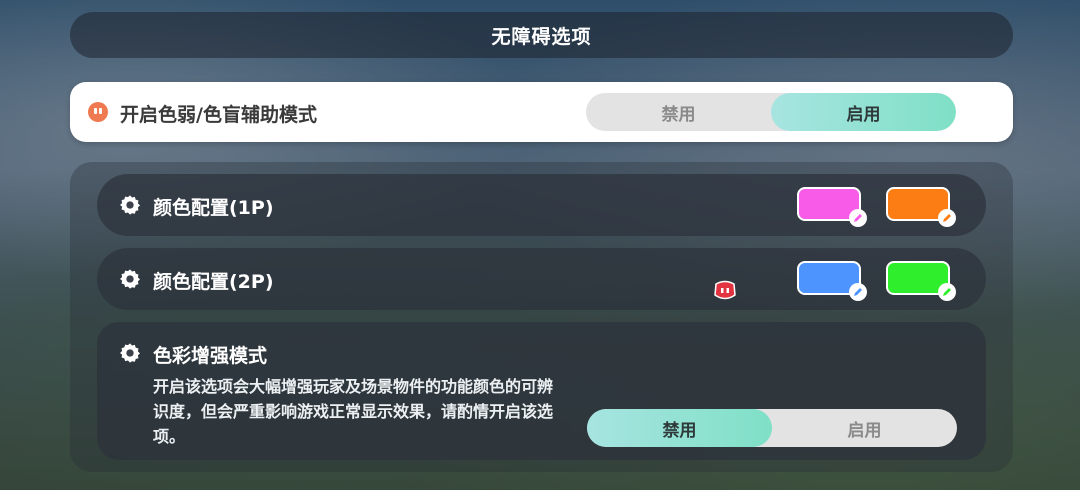 The image size is (1080, 490). Describe the element at coordinates (864, 428) in the screenshot. I see `color-enhance-enable-option: 启用` at that location.